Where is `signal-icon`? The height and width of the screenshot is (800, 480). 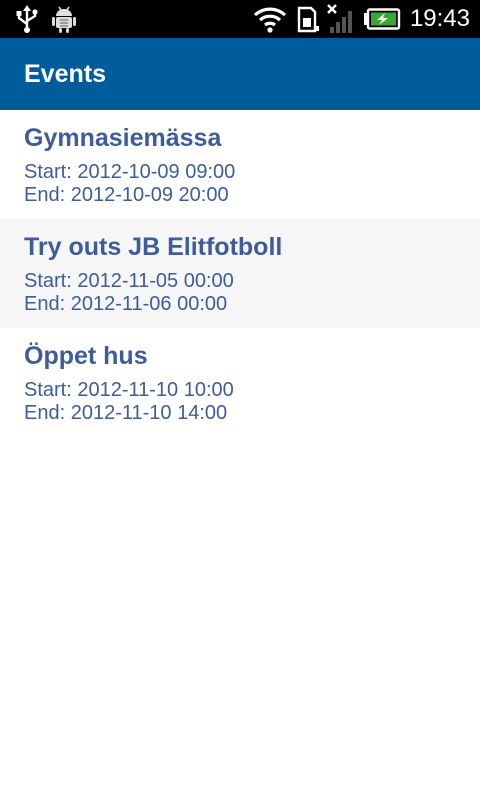
signal-icon is located at coordinates (341, 19).